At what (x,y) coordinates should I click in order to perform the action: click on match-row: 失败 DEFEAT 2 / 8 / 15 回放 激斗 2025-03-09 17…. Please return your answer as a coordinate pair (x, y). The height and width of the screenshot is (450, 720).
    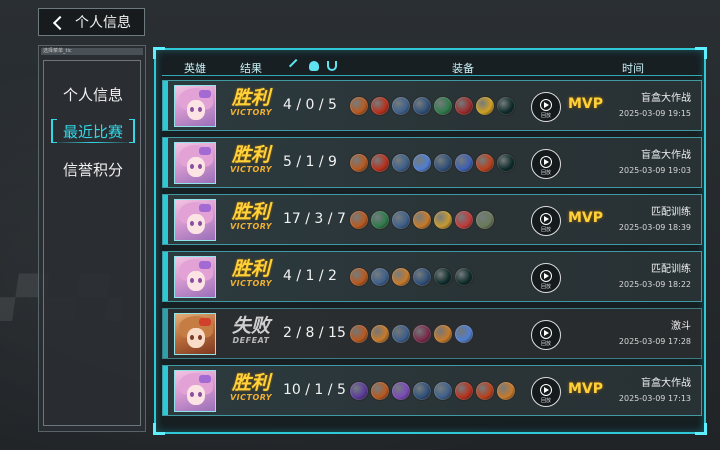
    Looking at the image, I should click on (432, 333).